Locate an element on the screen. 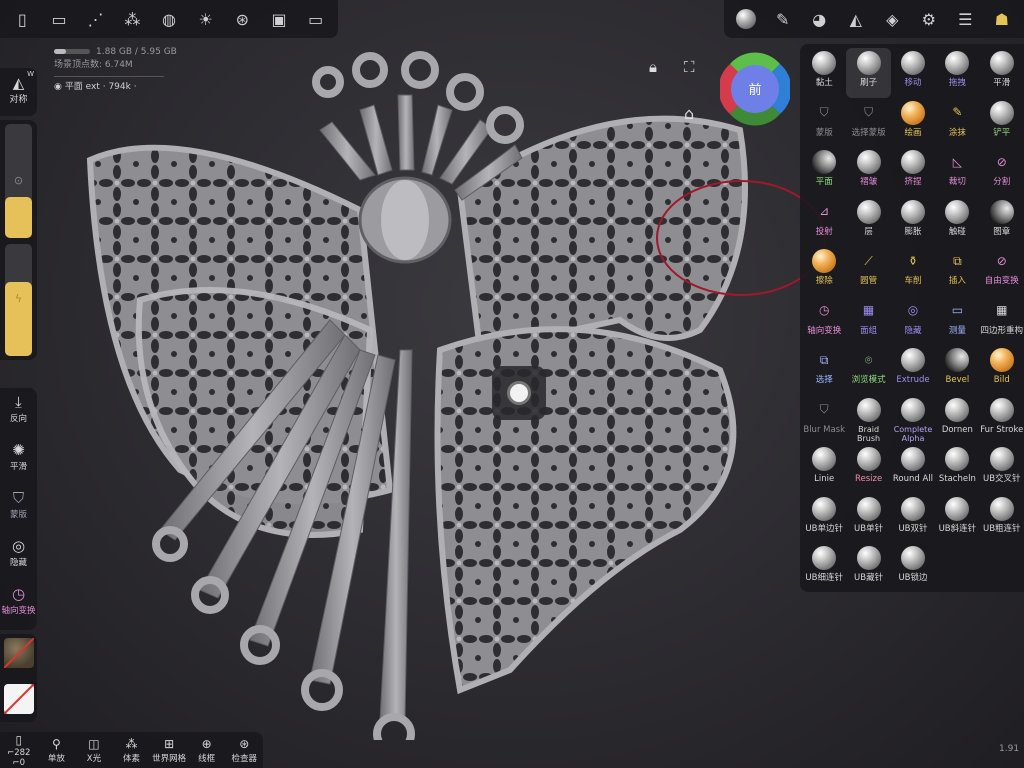 The height and width of the screenshot is (768, 1024). brush-item: UB斜连针 is located at coordinates (957, 519).